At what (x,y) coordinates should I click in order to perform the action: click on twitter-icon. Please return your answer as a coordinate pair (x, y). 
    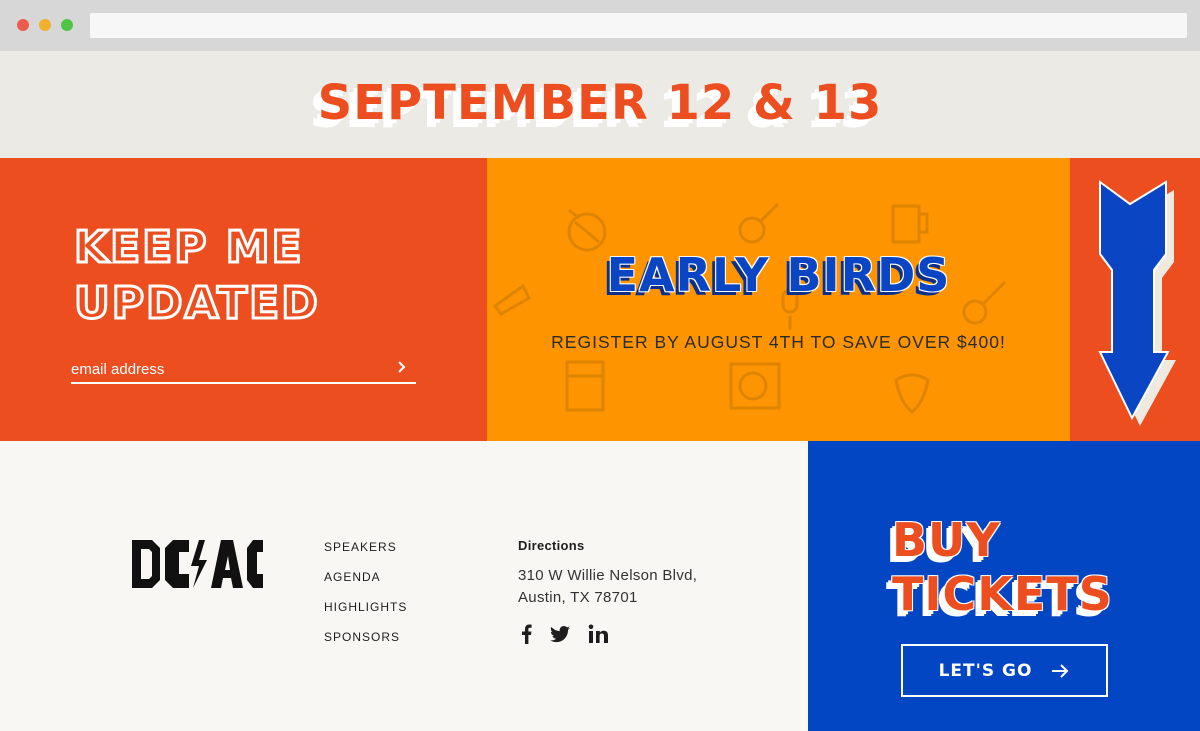
    Looking at the image, I should click on (560, 634).